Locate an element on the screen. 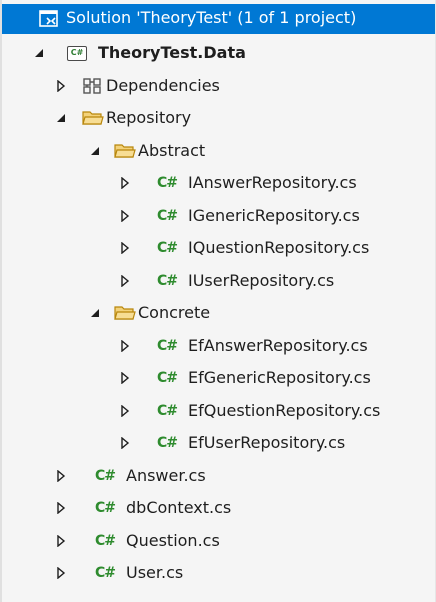  dependencies-icon is located at coordinates (93, 86).